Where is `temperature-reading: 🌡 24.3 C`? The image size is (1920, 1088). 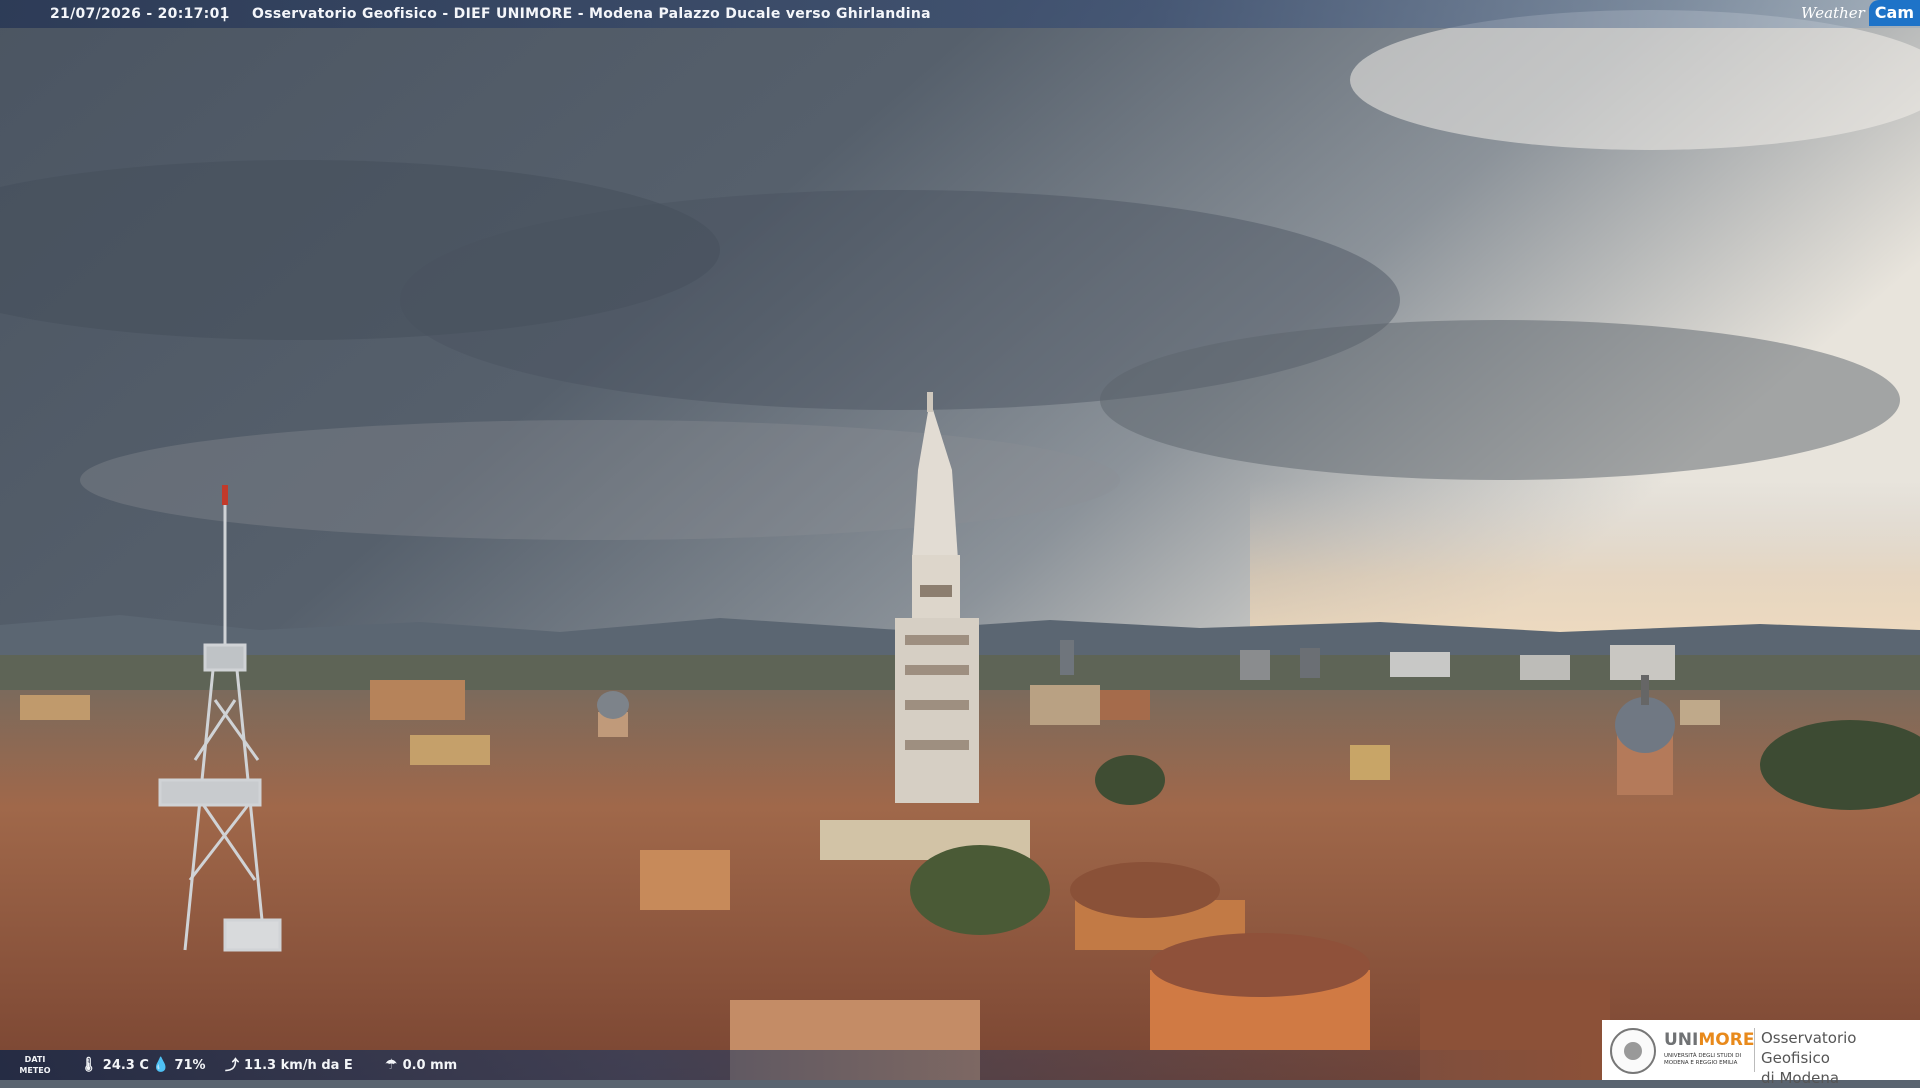
temperature-reading: 🌡 24.3 C is located at coordinates (114, 1065).